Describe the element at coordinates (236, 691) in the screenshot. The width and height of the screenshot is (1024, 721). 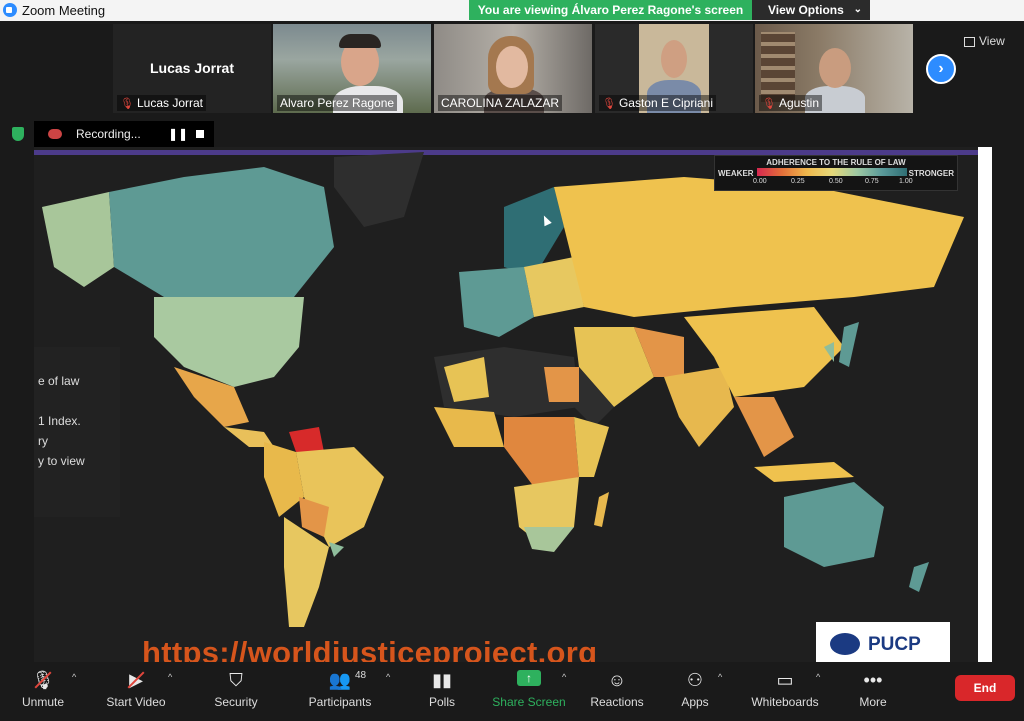
I see `security-button: ⛉ Security` at that location.